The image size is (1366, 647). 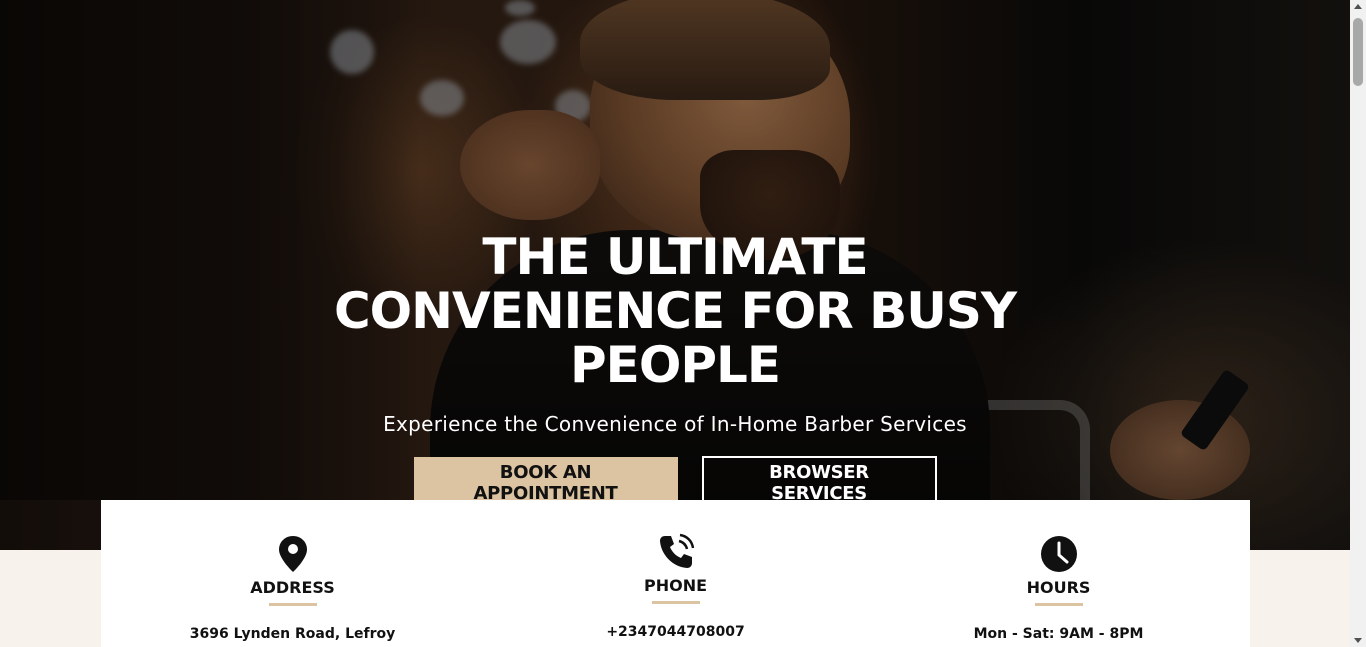 I want to click on scroll-up-arrow-icon, so click(x=1358, y=6).